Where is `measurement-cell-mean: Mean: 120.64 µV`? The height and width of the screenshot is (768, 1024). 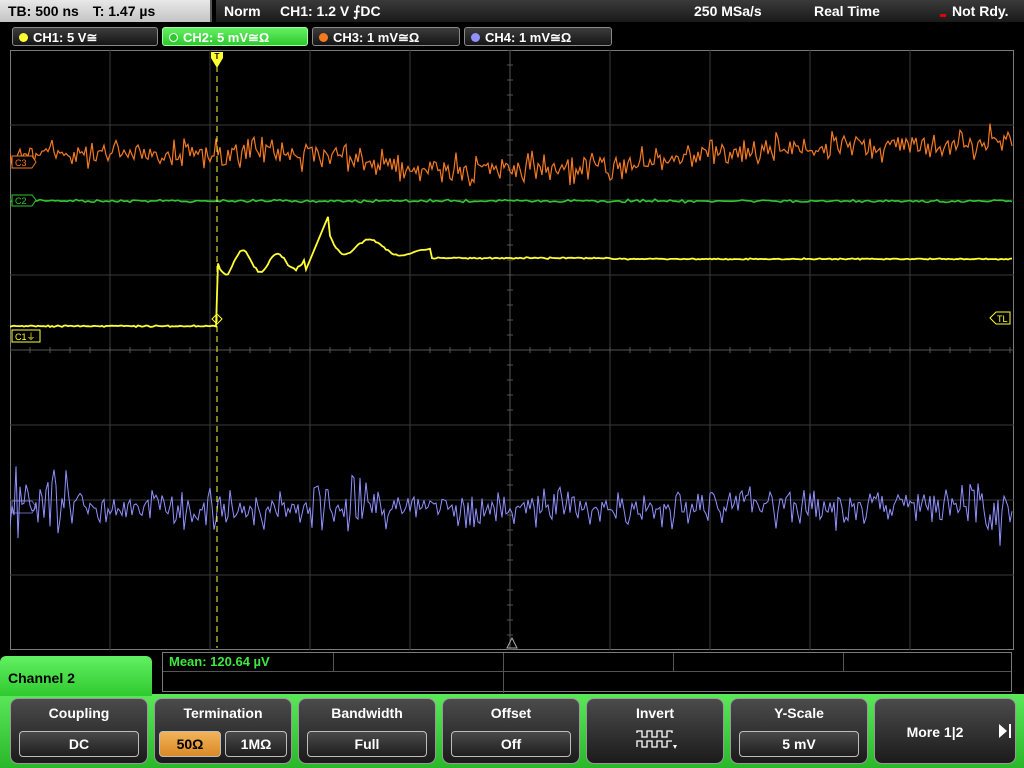 measurement-cell-mean: Mean: 120.64 µV is located at coordinates (248, 662).